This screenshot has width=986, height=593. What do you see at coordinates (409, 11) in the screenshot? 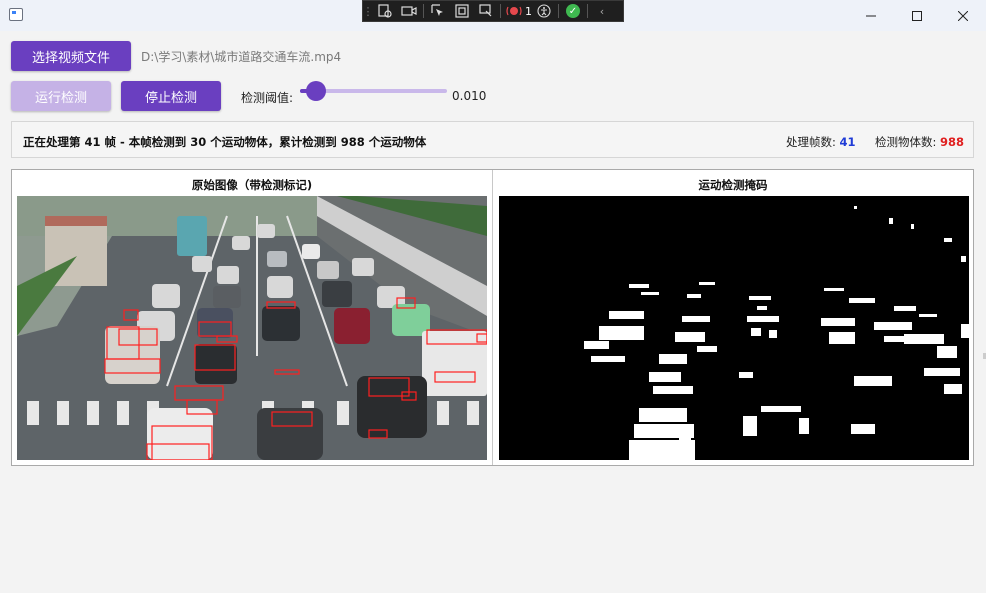
I see `record-icon` at bounding box center [409, 11].